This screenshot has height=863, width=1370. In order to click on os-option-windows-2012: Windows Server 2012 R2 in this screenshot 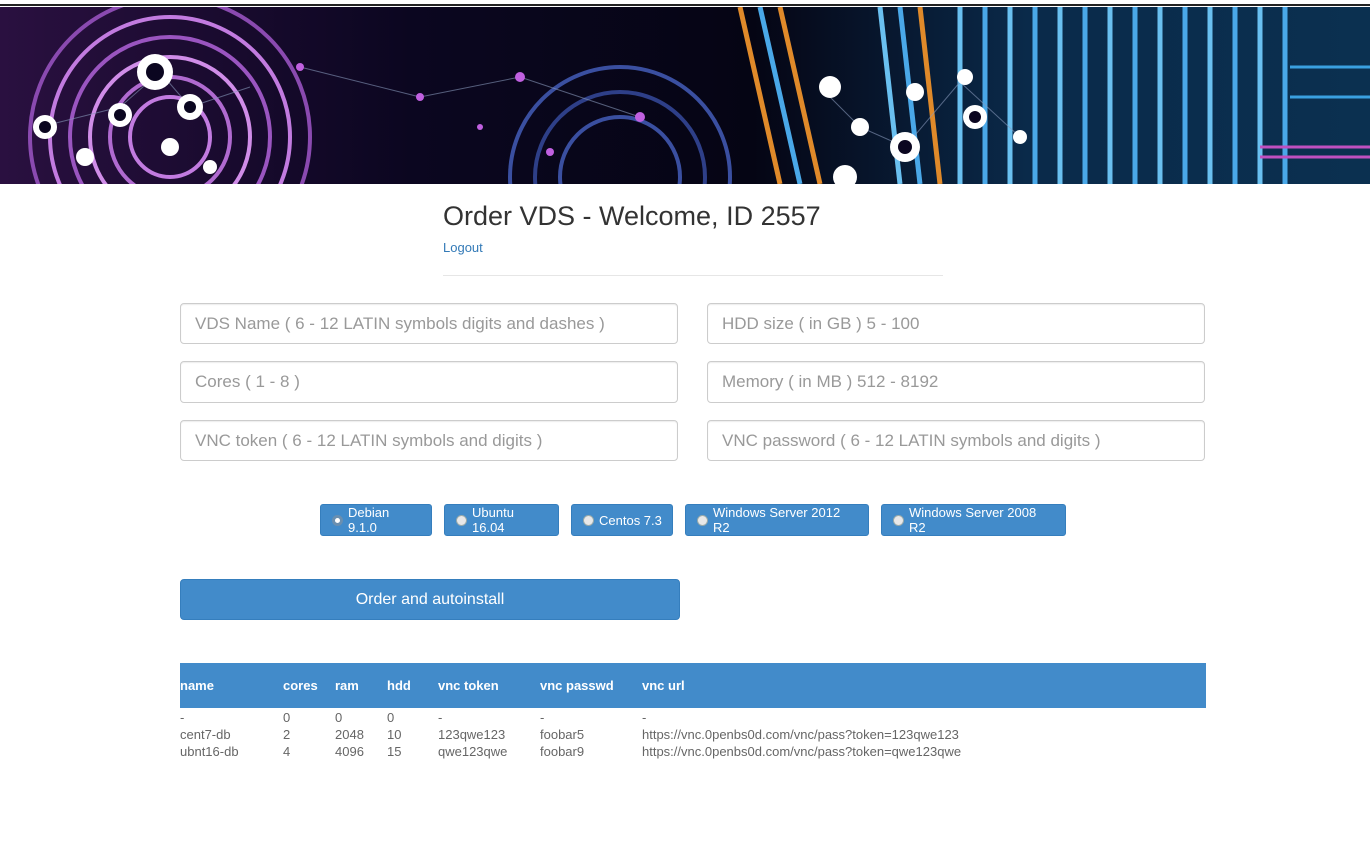, I will do `click(777, 520)`.